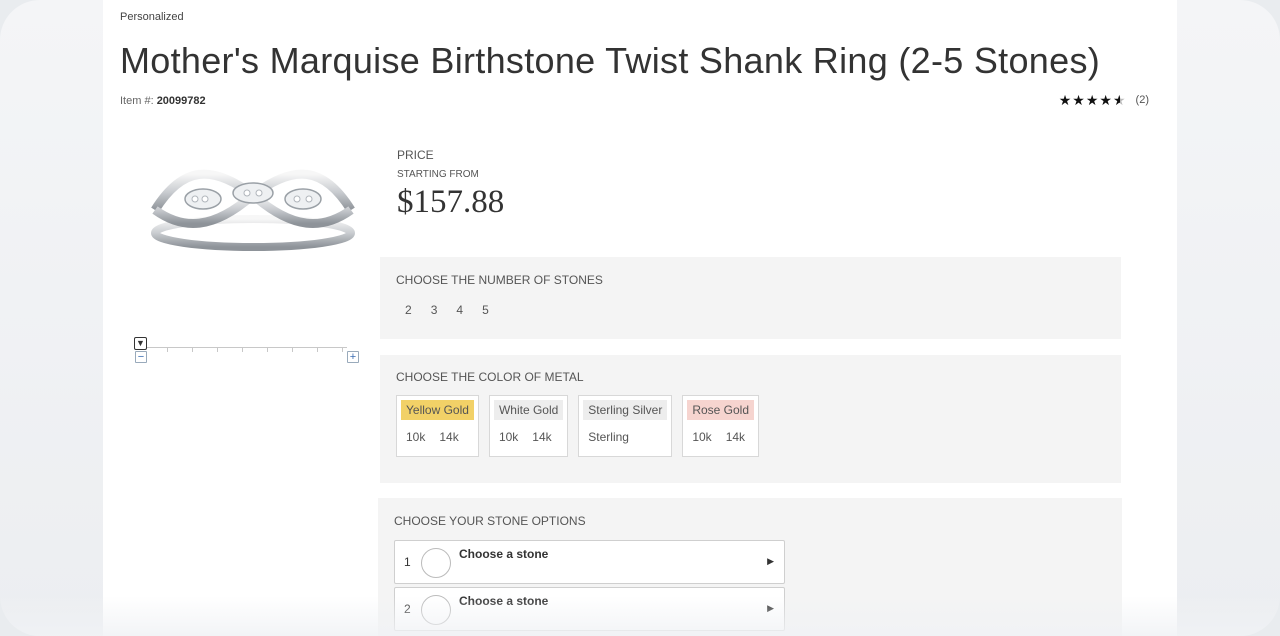 Image resolution: width=1280 pixels, height=636 pixels. I want to click on number-of-stones-options: 2 3 4 5, so click(447, 310).